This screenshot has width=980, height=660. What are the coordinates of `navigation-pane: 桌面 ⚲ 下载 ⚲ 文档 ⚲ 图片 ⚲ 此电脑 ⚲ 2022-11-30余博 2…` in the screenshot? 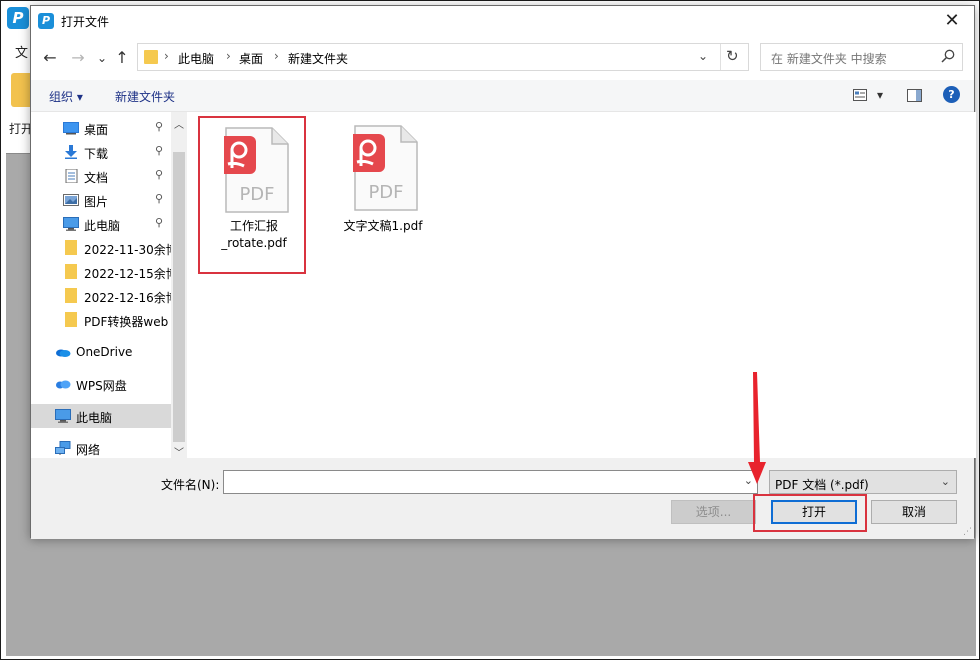 It's located at (109, 285).